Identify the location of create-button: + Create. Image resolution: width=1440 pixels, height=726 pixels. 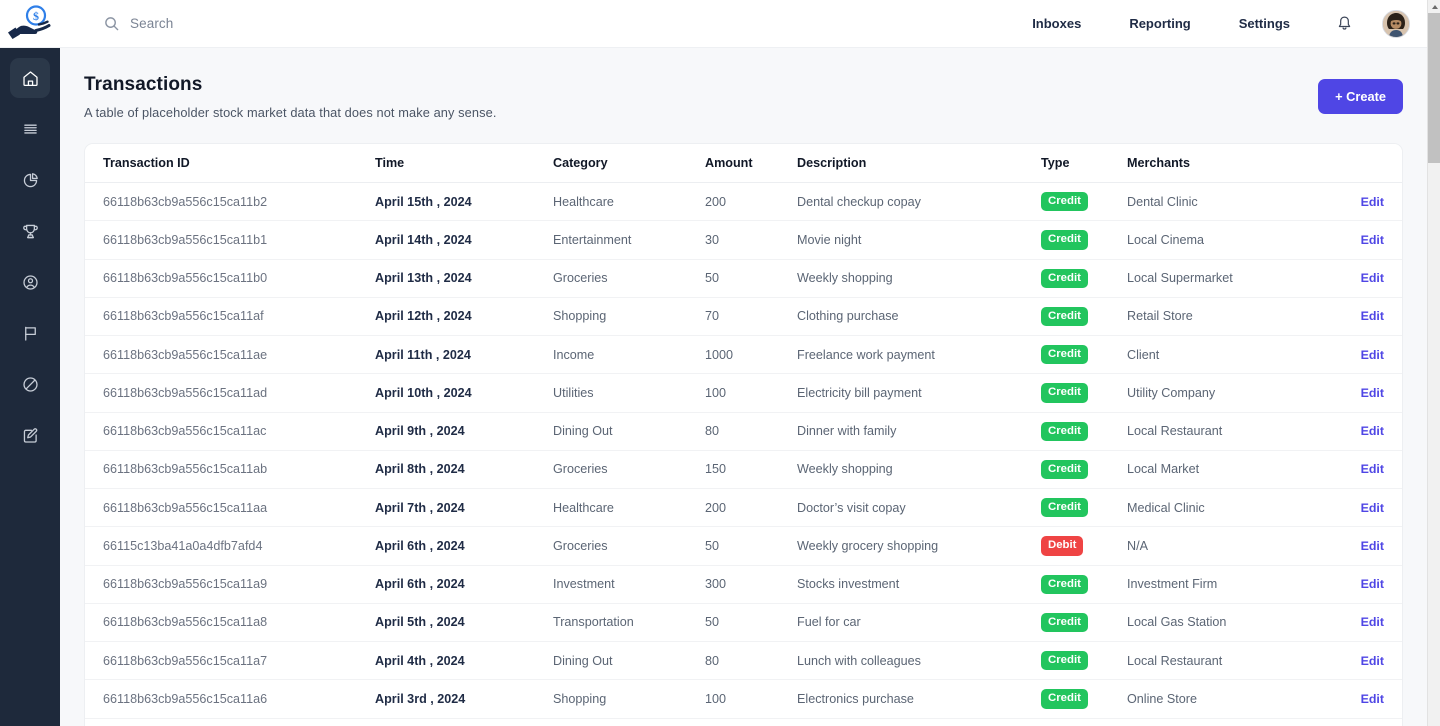
(1360, 96).